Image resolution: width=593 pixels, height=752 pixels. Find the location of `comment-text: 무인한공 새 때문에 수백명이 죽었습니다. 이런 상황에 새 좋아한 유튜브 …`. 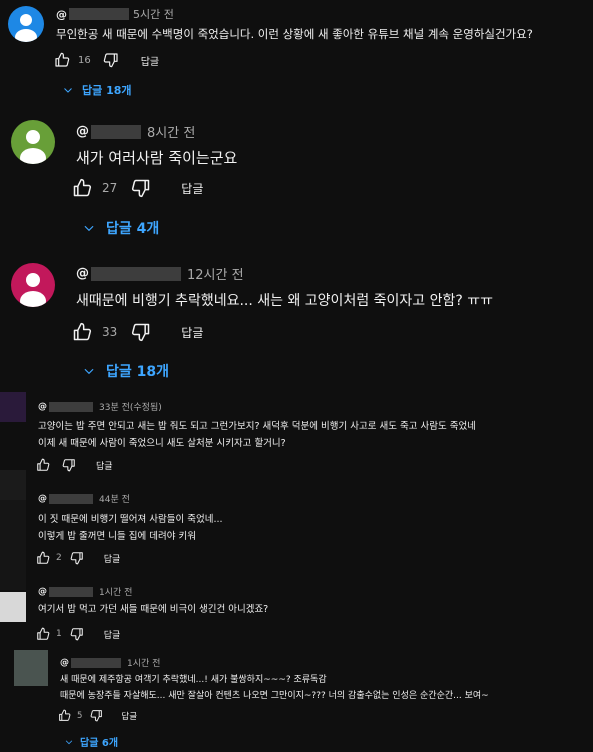

comment-text: 무인한공 새 때문에 수백명이 죽었습니다. 이런 상황에 새 좋아한 유튜브 … is located at coordinates (294, 34).